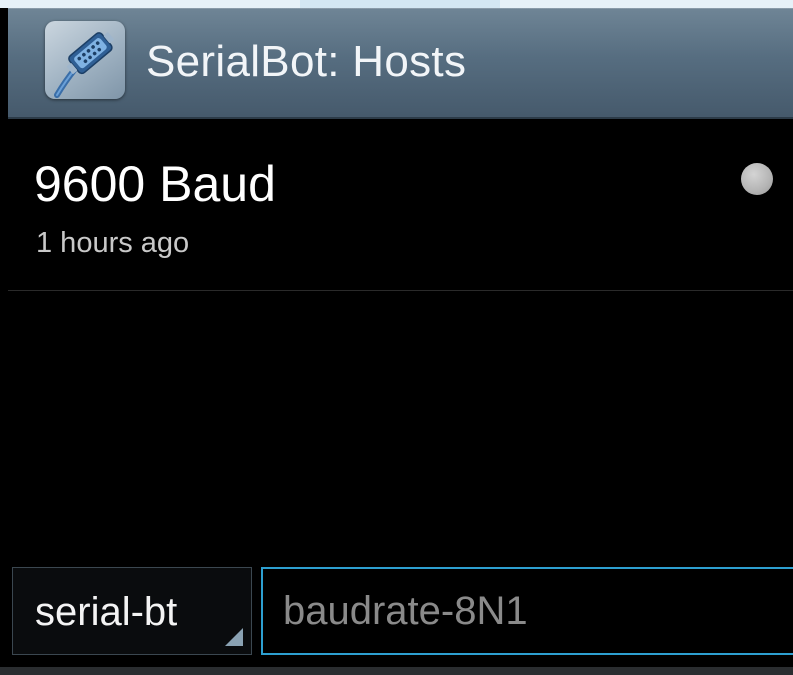  Describe the element at coordinates (400, 290) in the screenshot. I see `list-divider` at that location.